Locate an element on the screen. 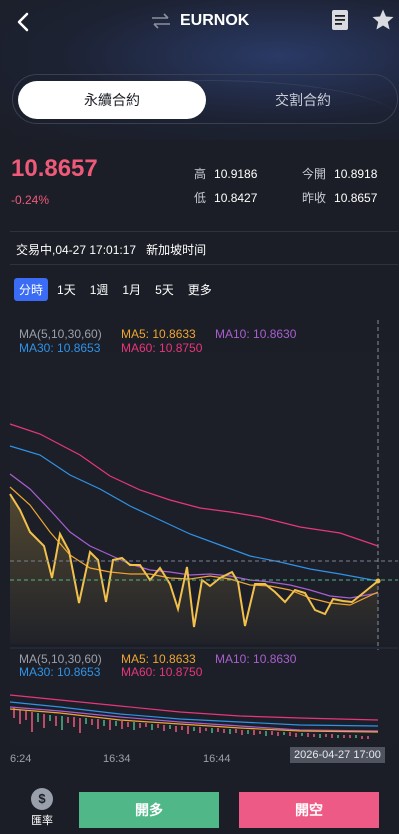  stat-high: 高 10.9186 is located at coordinates (225, 173).